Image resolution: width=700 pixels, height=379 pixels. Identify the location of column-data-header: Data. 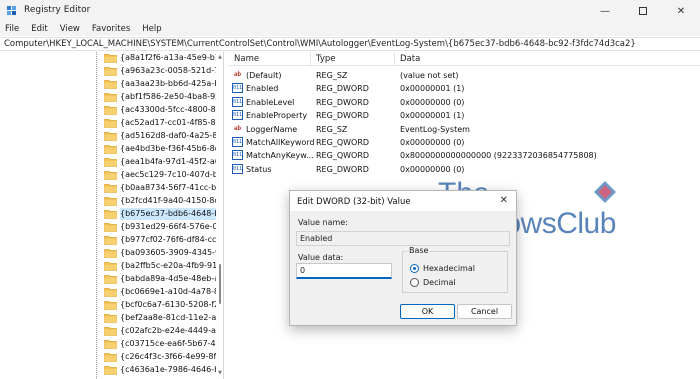
(410, 59).